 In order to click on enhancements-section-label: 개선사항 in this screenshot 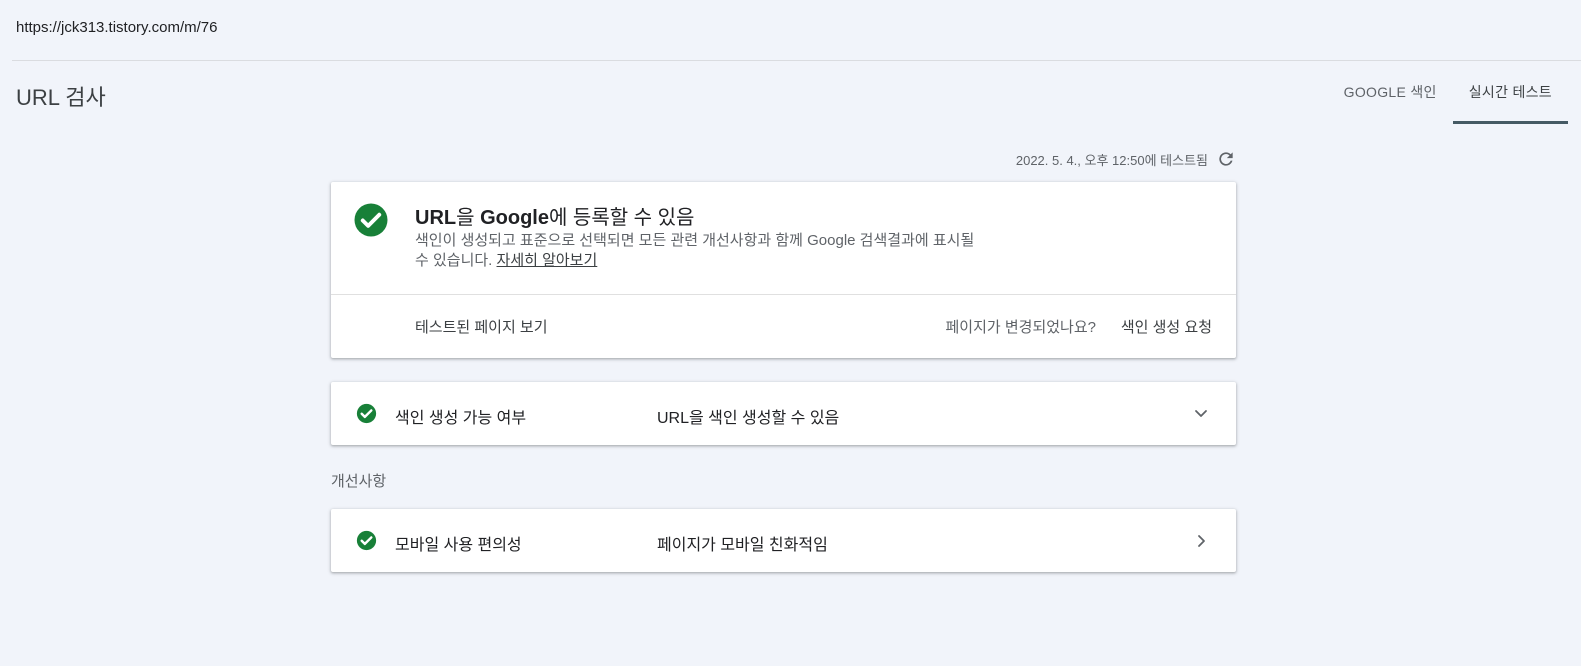, I will do `click(359, 481)`.